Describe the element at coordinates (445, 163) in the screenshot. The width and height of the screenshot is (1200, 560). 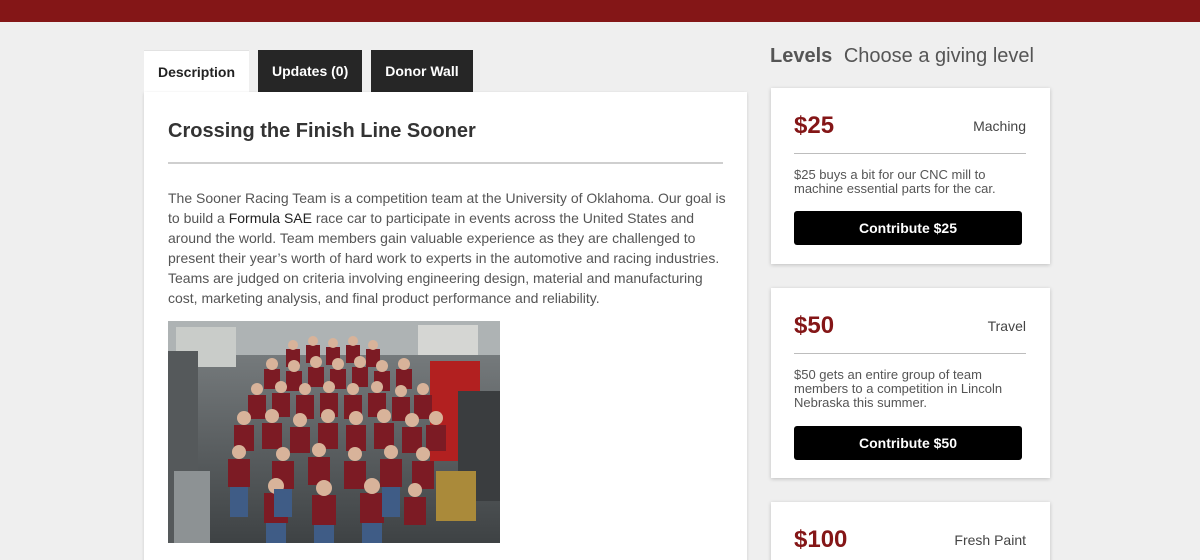
I see `title-divider` at that location.